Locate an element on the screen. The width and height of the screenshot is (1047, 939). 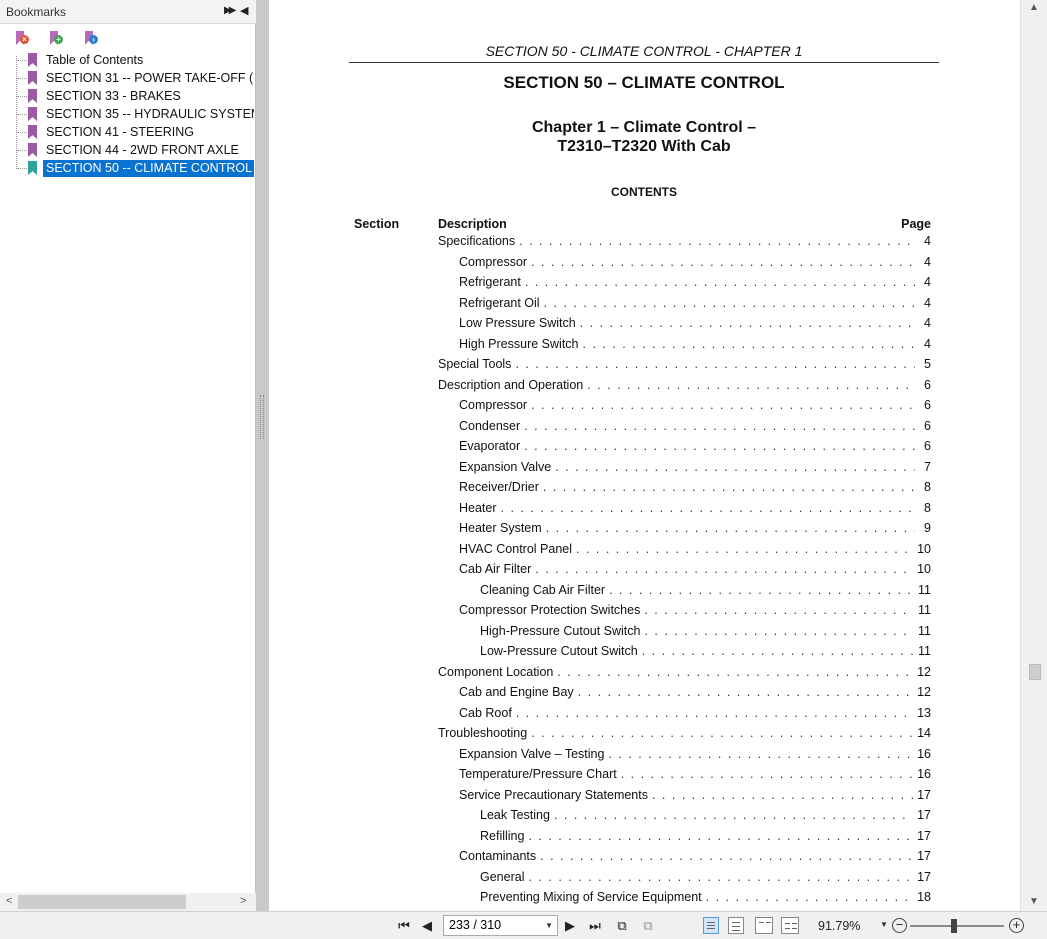
expand-panel-icon: ▶▶ is located at coordinates (230, 10).